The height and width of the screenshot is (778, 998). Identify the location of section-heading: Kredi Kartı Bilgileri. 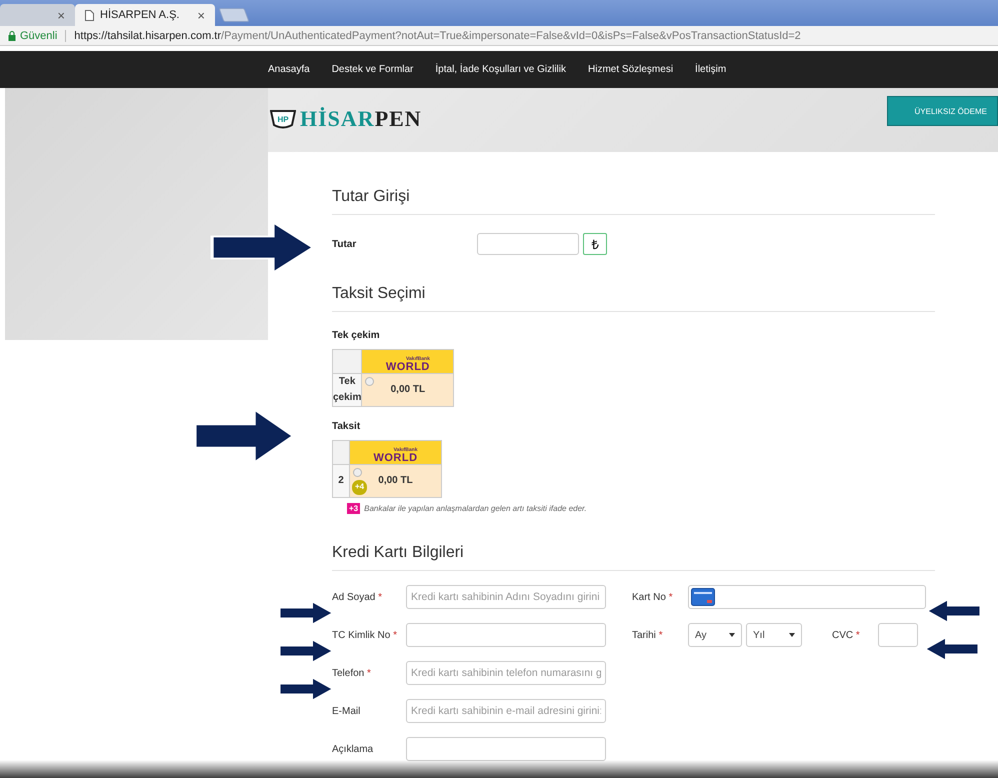
(633, 557).